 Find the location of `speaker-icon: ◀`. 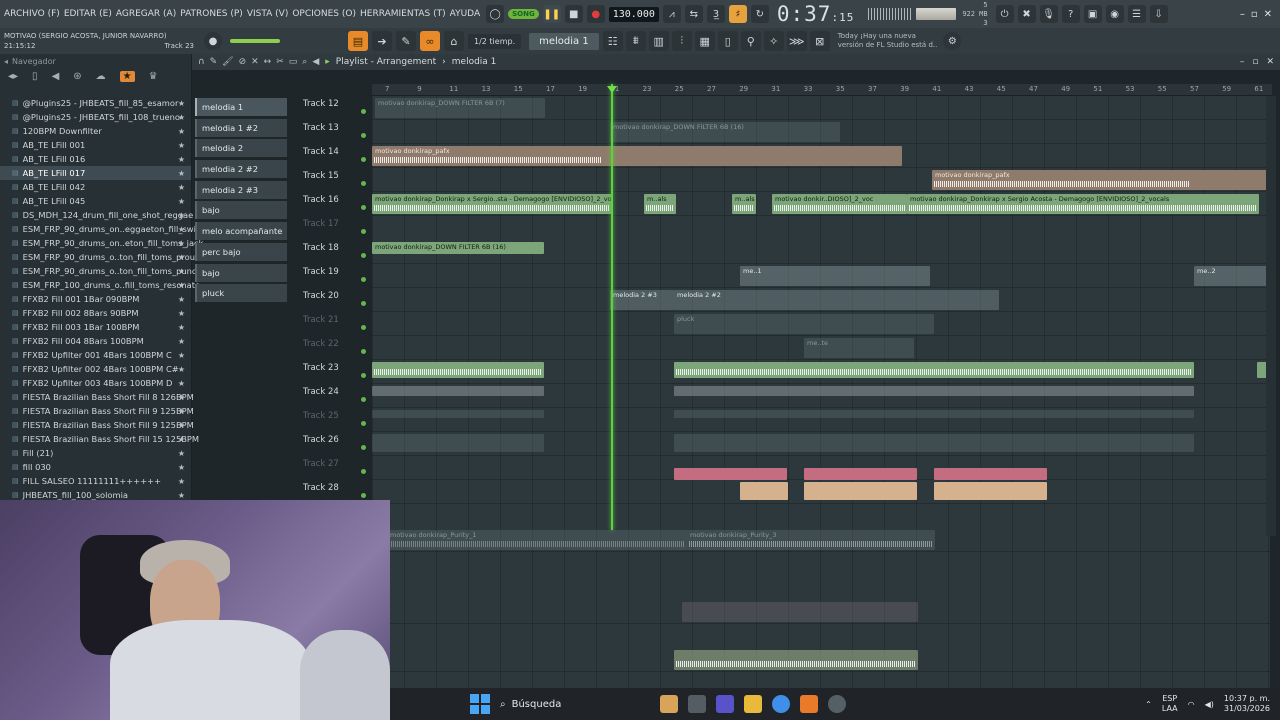

speaker-icon: ◀ is located at coordinates (56, 76).